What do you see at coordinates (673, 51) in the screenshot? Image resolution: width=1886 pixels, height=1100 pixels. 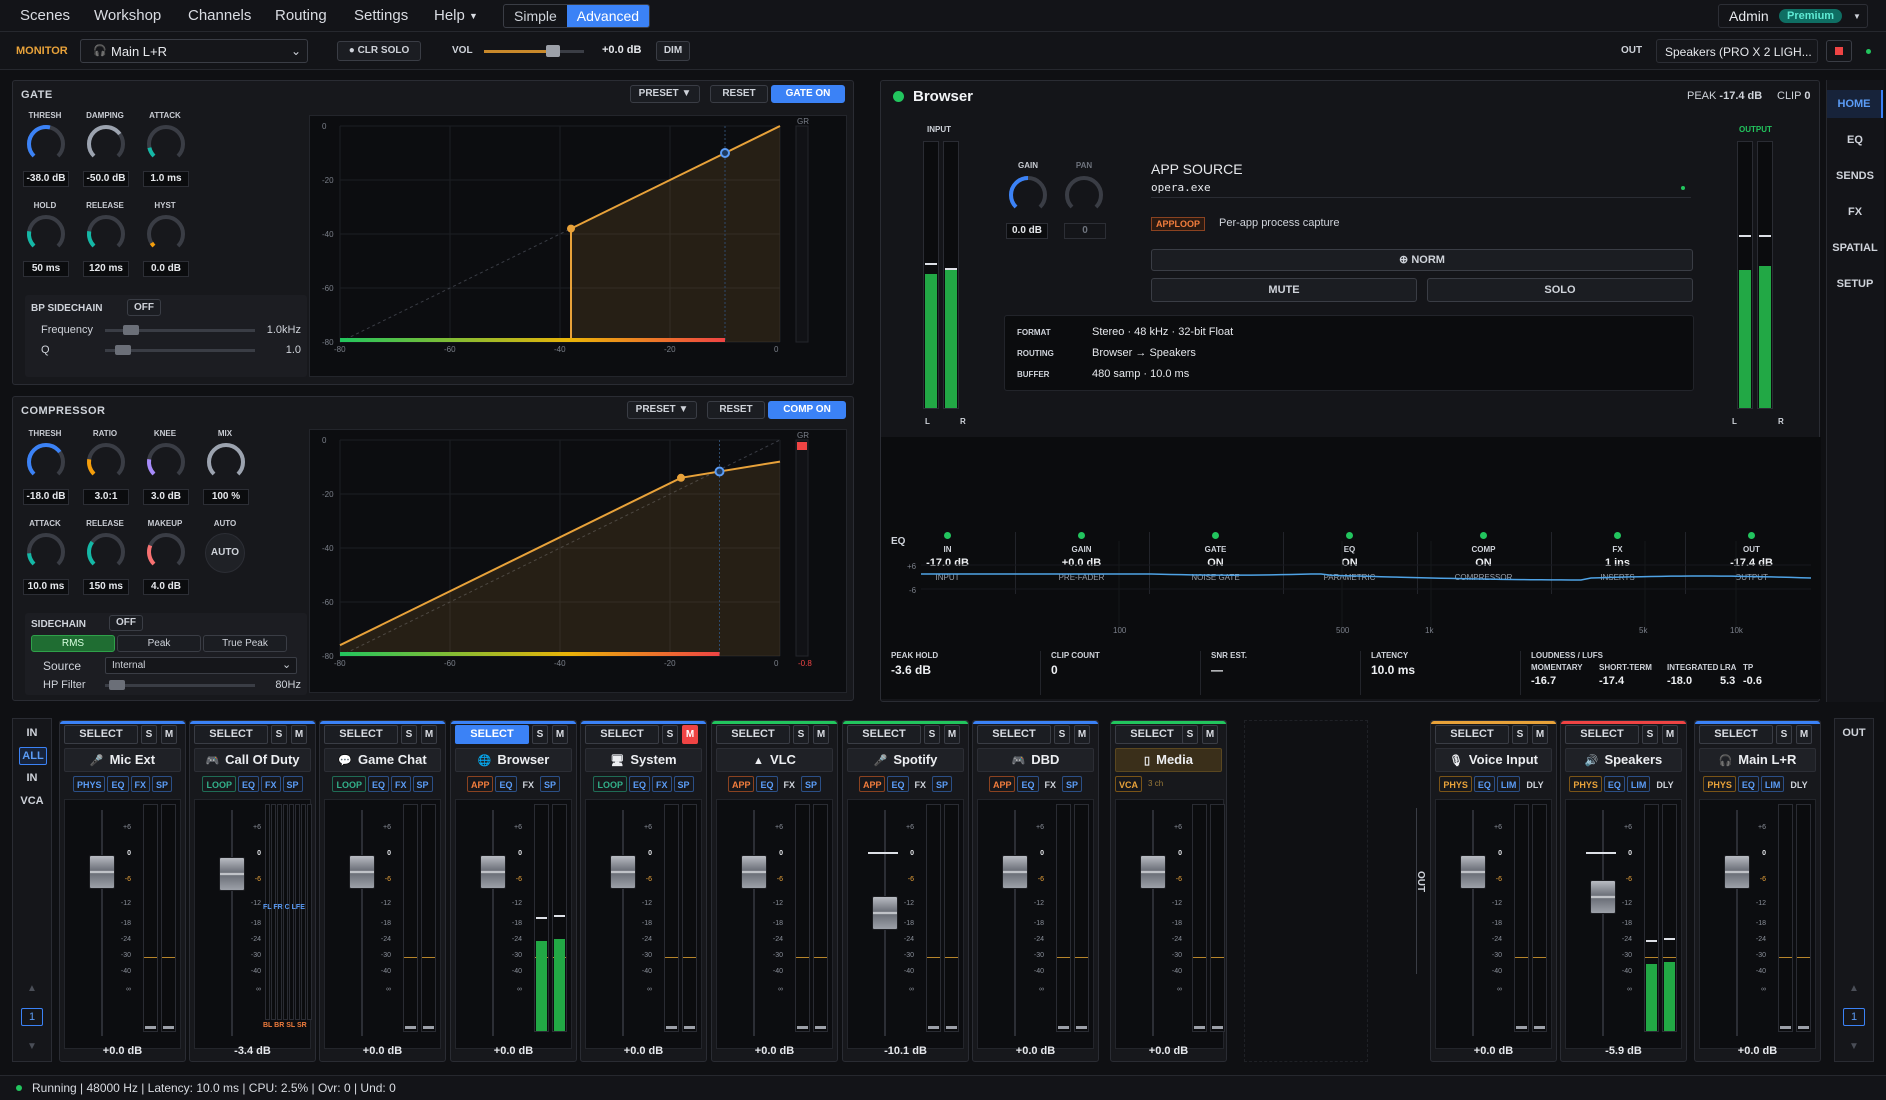 I see `dim-button: DIM` at bounding box center [673, 51].